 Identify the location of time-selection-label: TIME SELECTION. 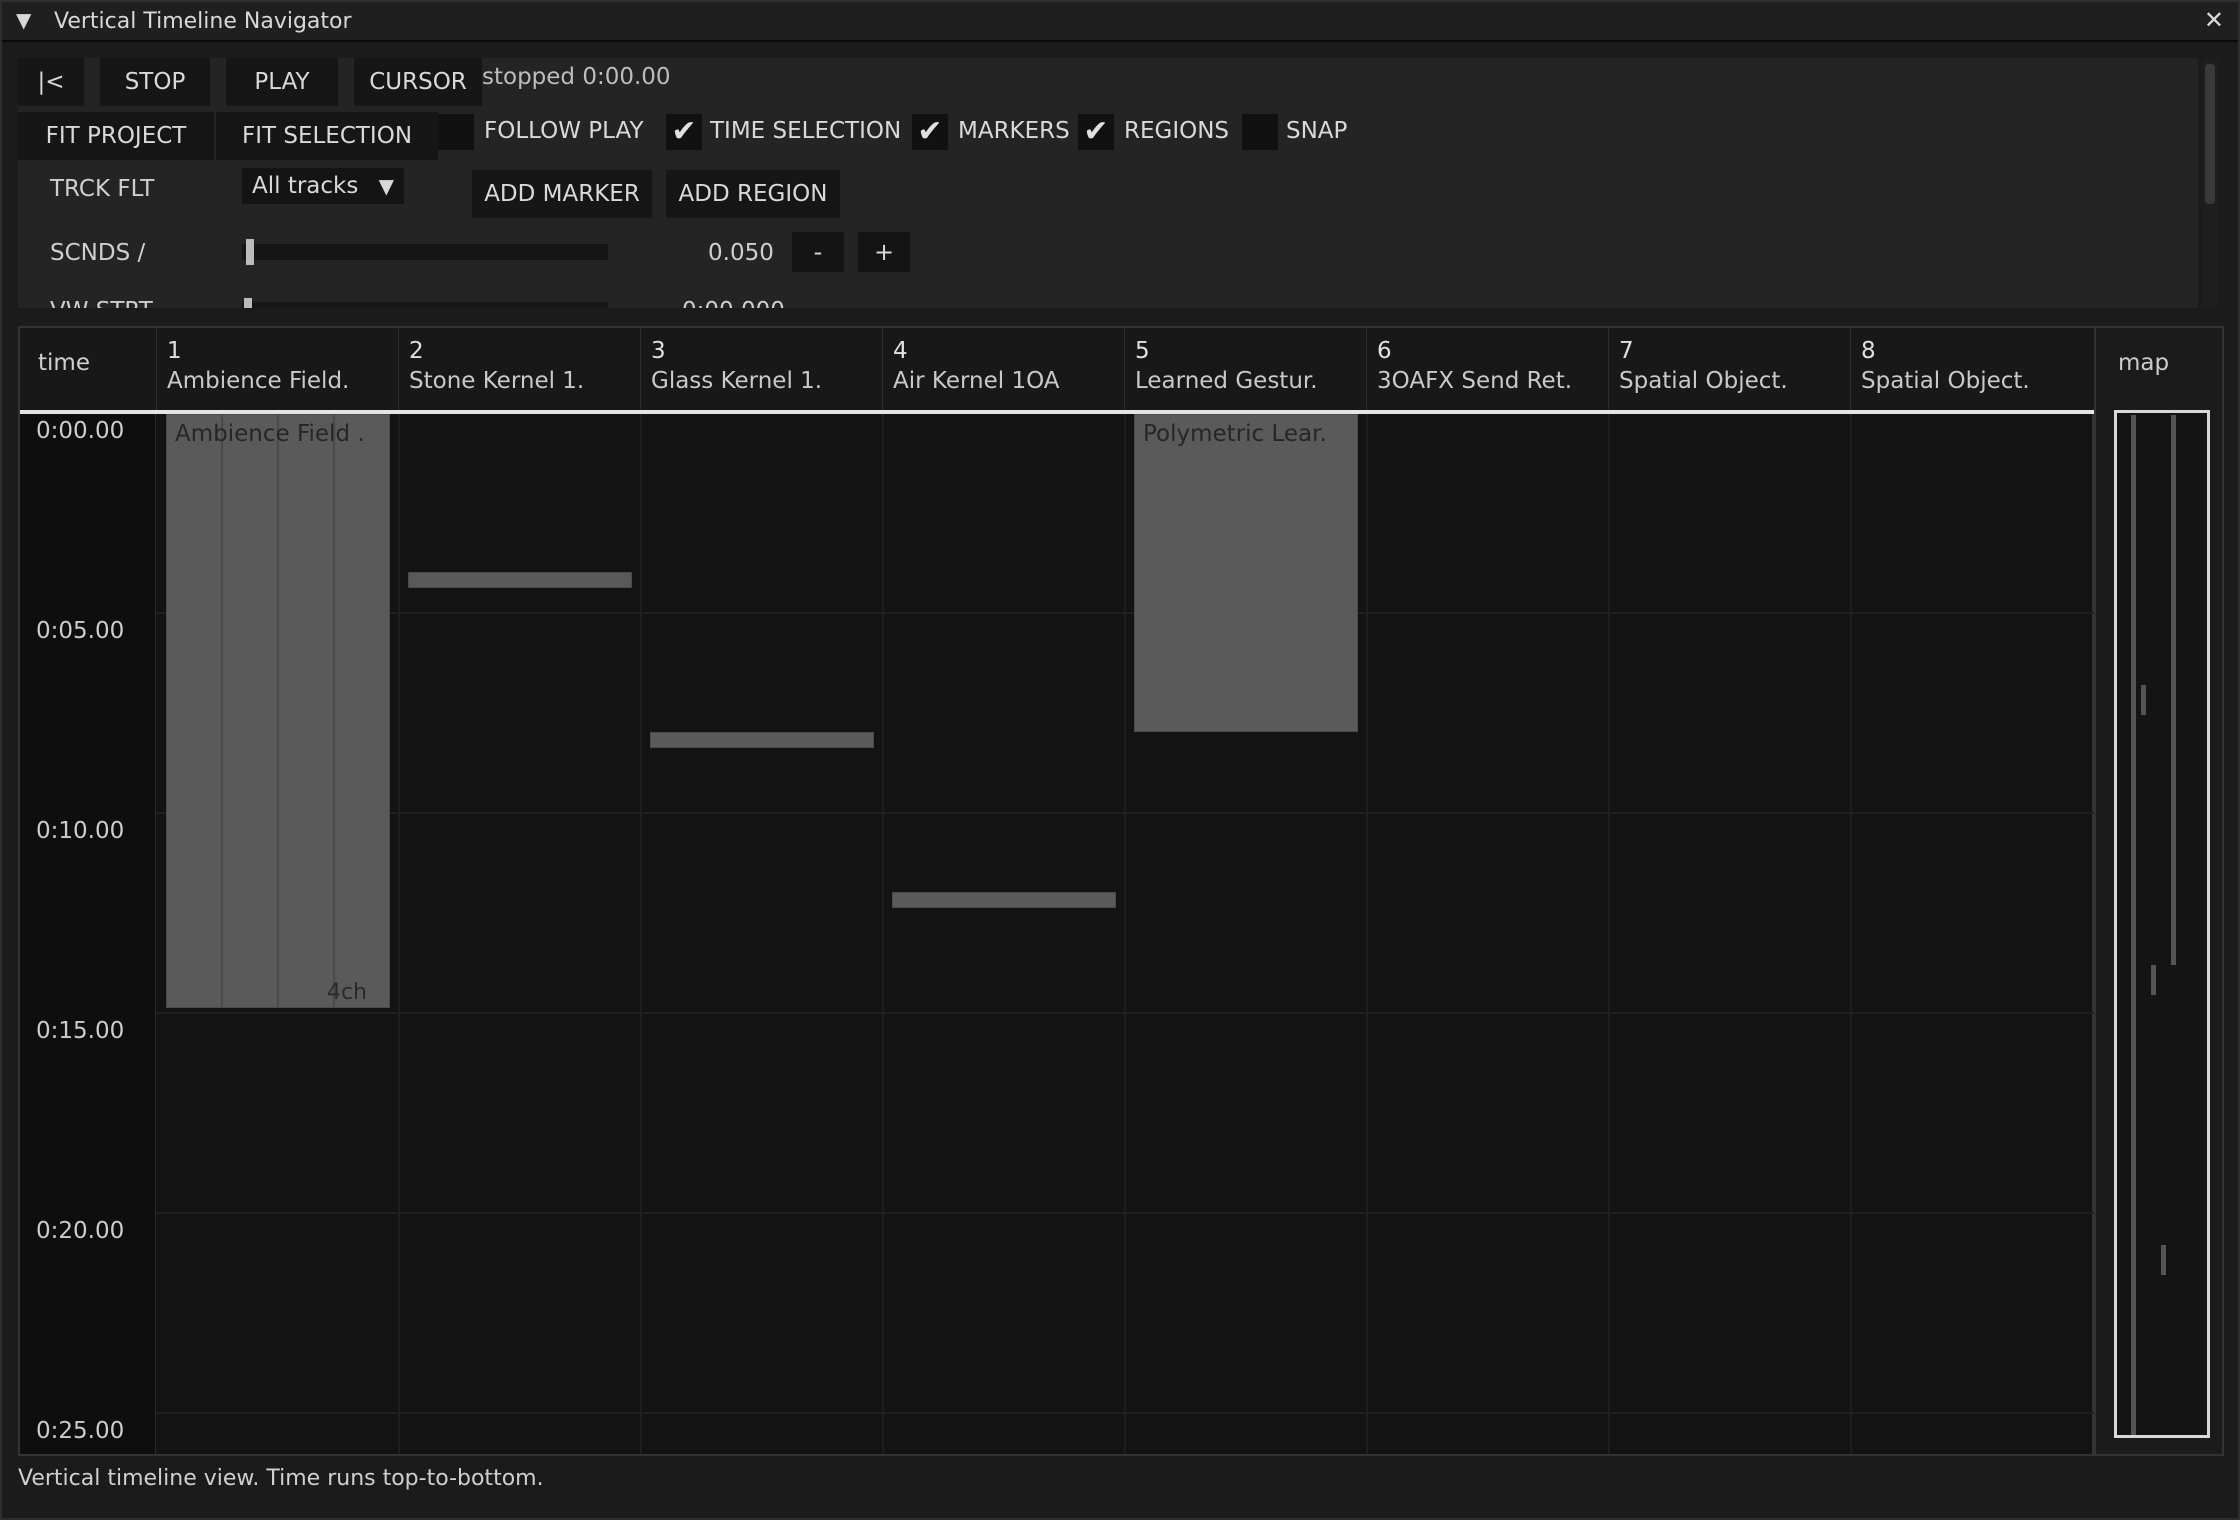
(806, 131).